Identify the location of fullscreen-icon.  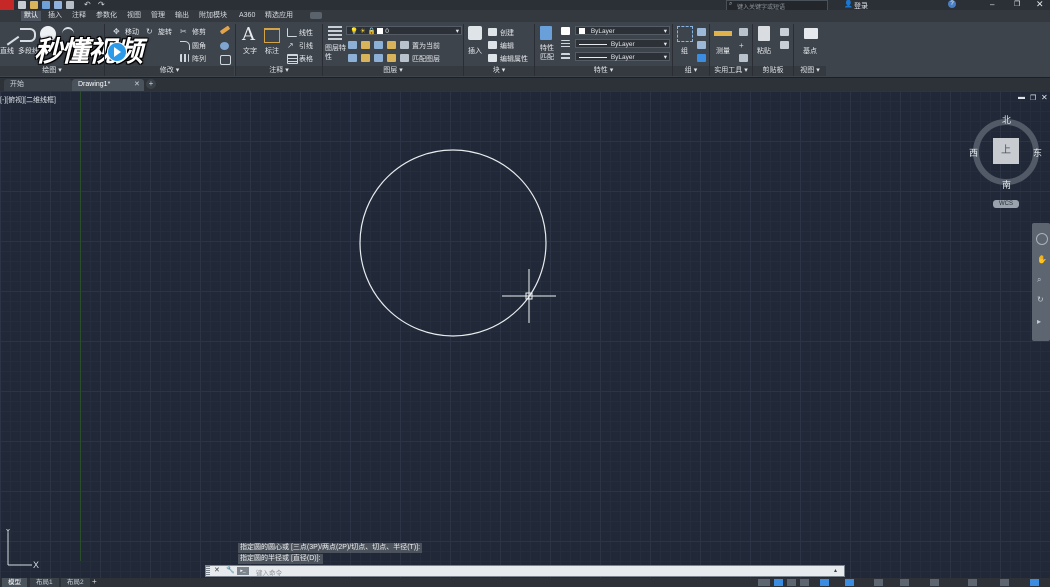
(1004, 582).